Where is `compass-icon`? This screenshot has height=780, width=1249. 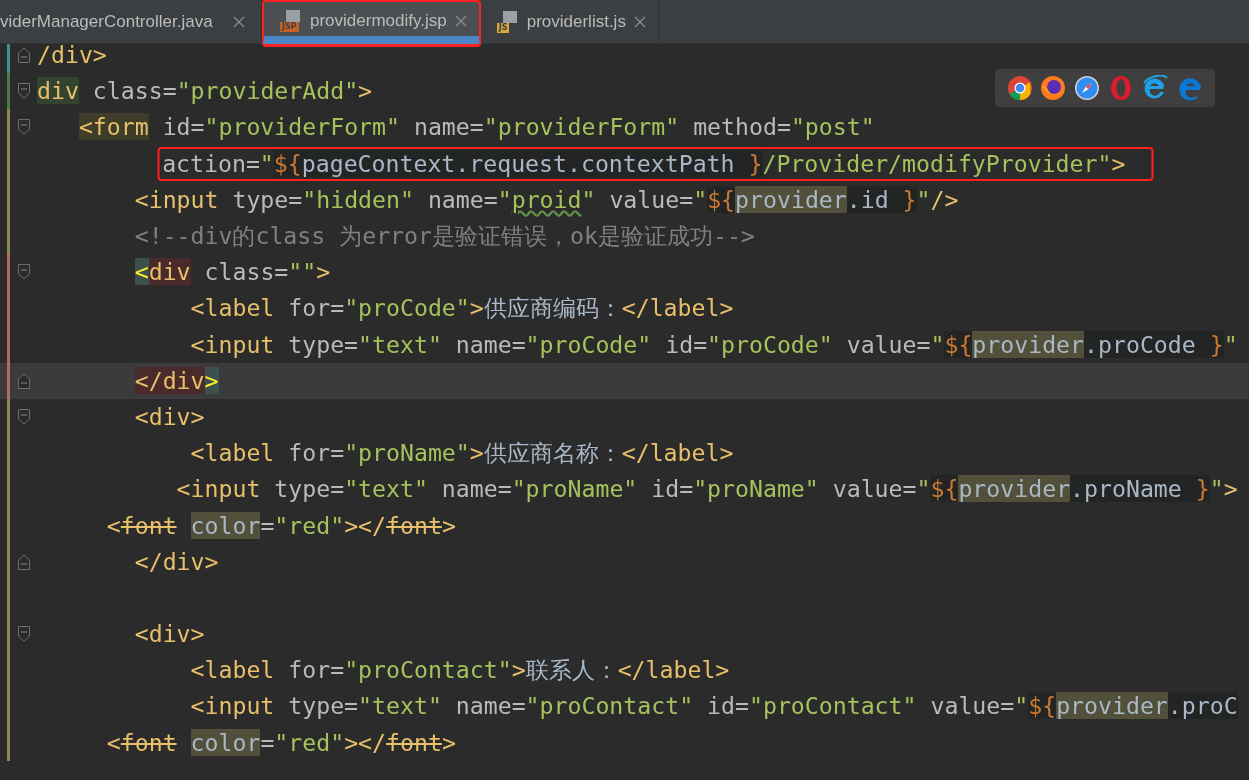 compass-icon is located at coordinates (1087, 88).